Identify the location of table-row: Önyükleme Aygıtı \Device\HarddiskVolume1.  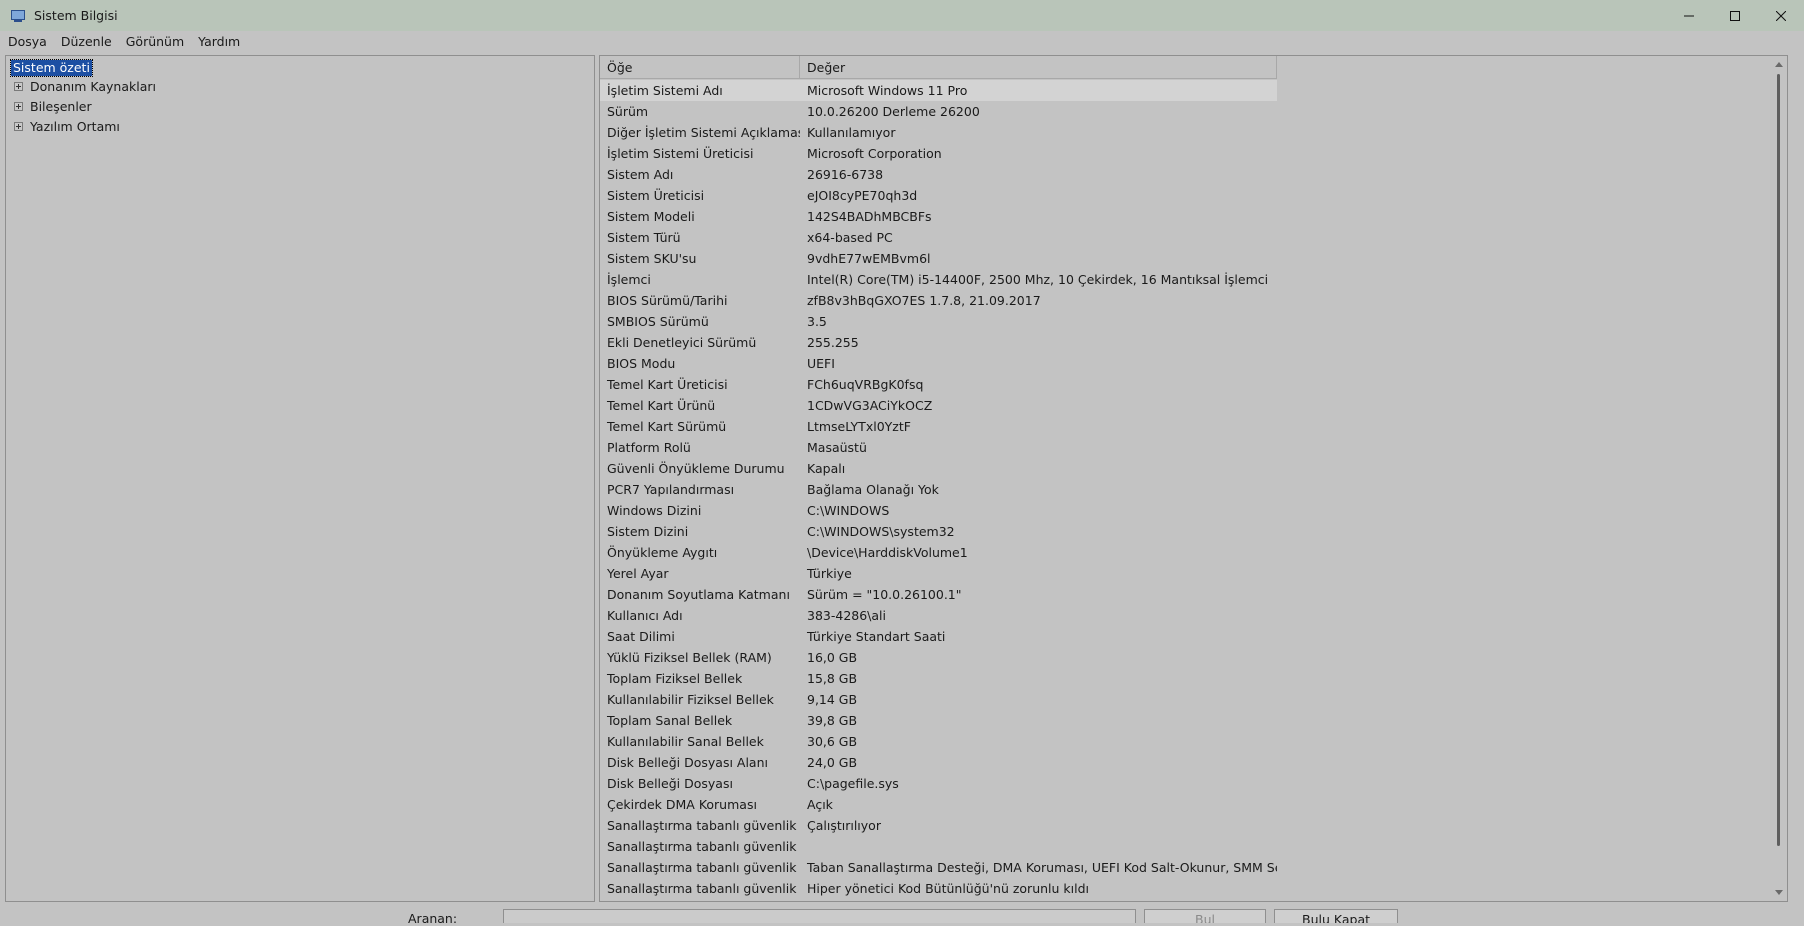
(938, 552).